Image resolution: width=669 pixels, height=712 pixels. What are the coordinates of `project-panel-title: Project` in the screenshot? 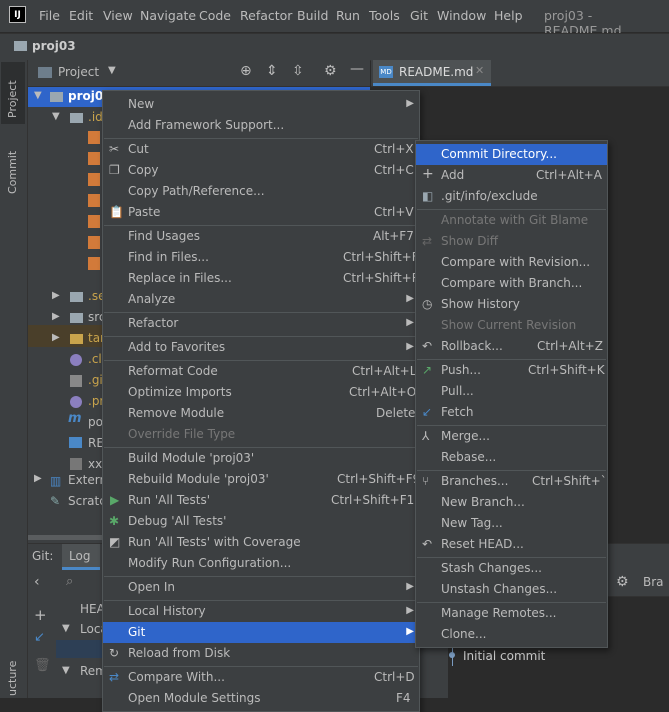 It's located at (78, 72).